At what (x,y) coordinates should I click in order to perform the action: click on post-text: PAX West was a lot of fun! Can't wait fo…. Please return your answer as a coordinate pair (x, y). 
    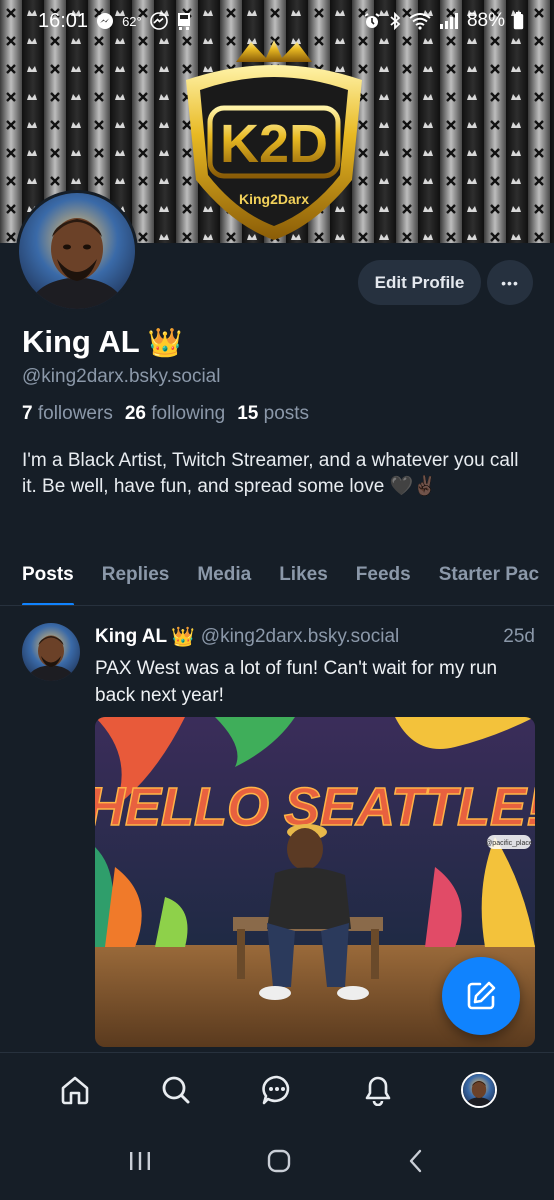
    Looking at the image, I should click on (296, 682).